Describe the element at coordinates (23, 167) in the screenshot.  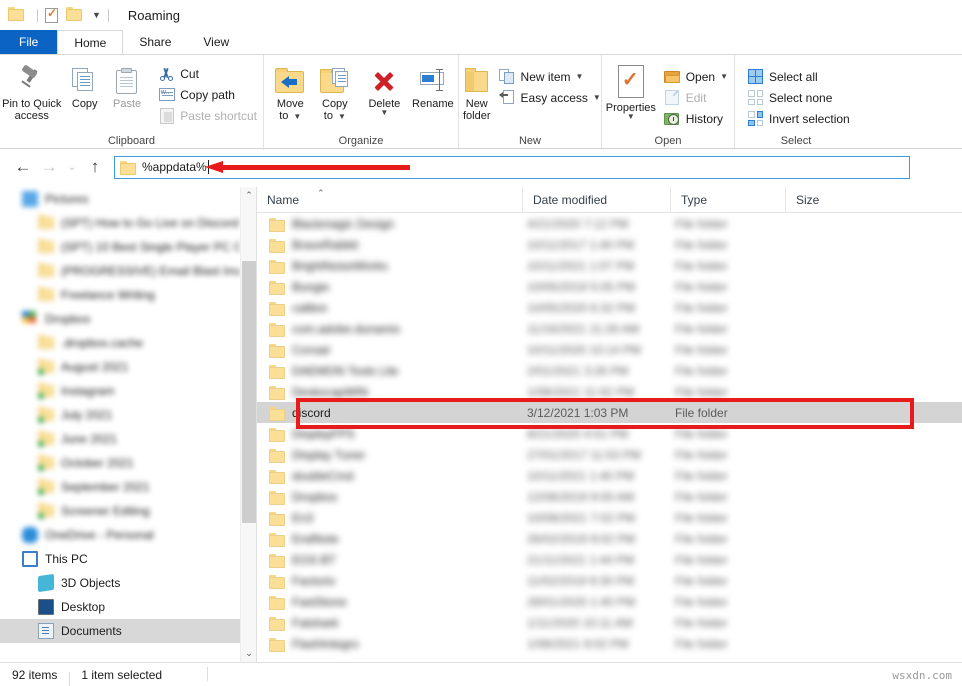
I see `back-button: ←` at that location.